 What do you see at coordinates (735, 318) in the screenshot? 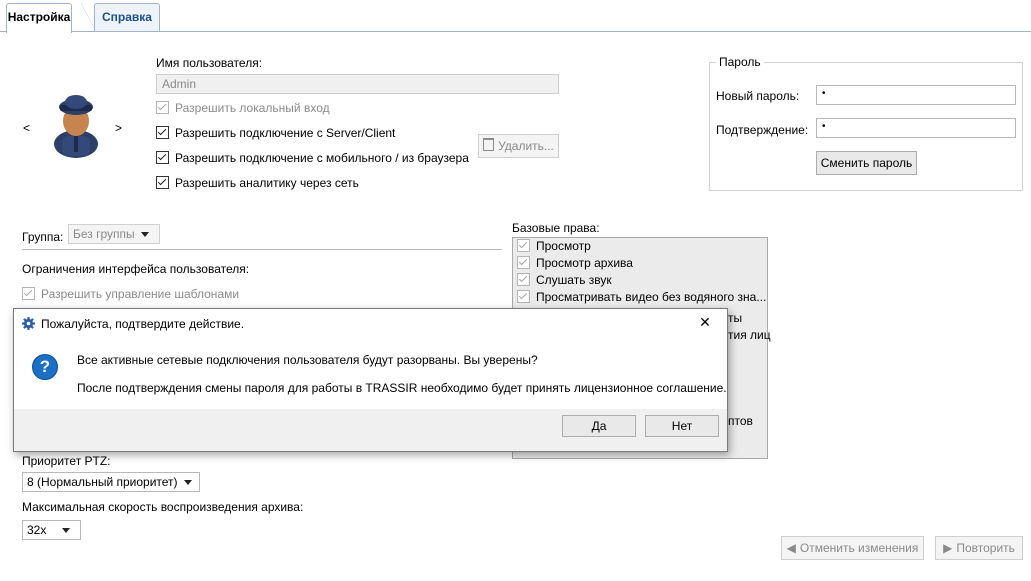
I see `right-partial-text: ты` at bounding box center [735, 318].